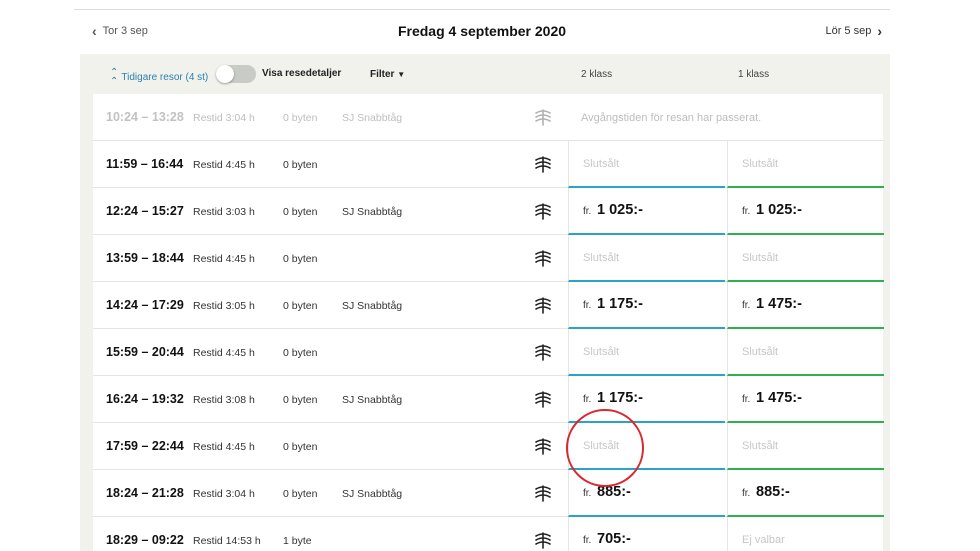 This screenshot has width=980, height=551. Describe the element at coordinates (227, 541) in the screenshot. I see `travel-duration: Restid 14:53 h` at that location.